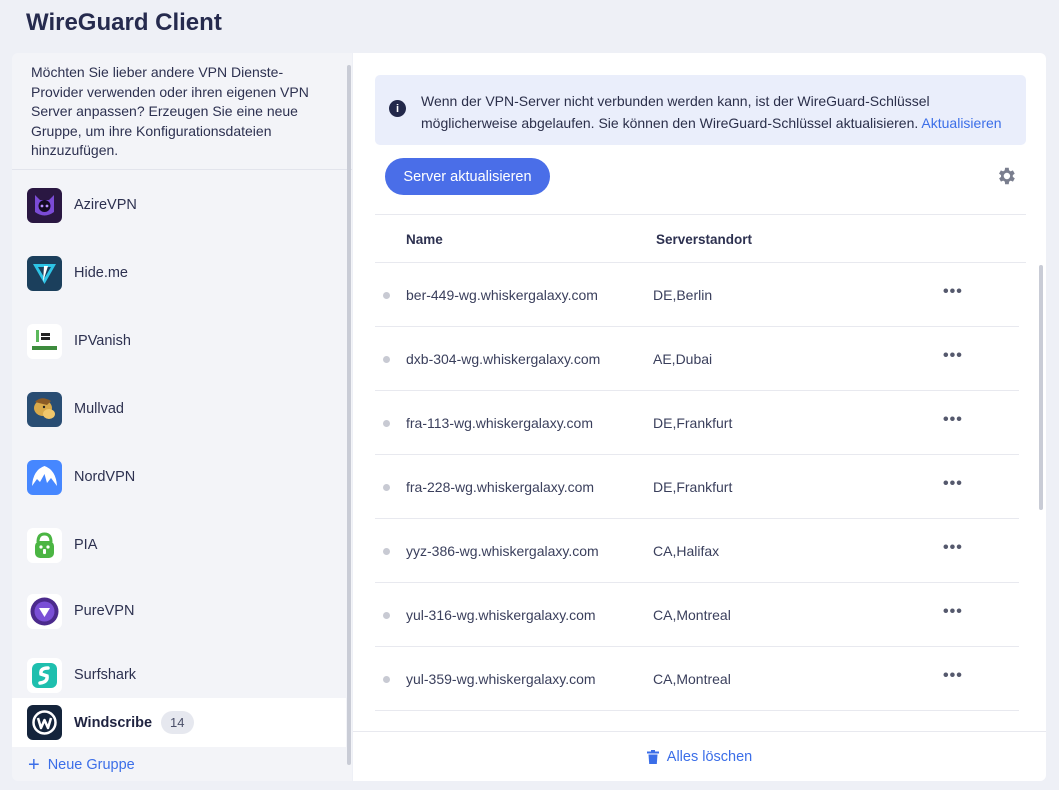 The width and height of the screenshot is (1059, 790). What do you see at coordinates (44, 341) in the screenshot?
I see `ipvanish-logo` at bounding box center [44, 341].